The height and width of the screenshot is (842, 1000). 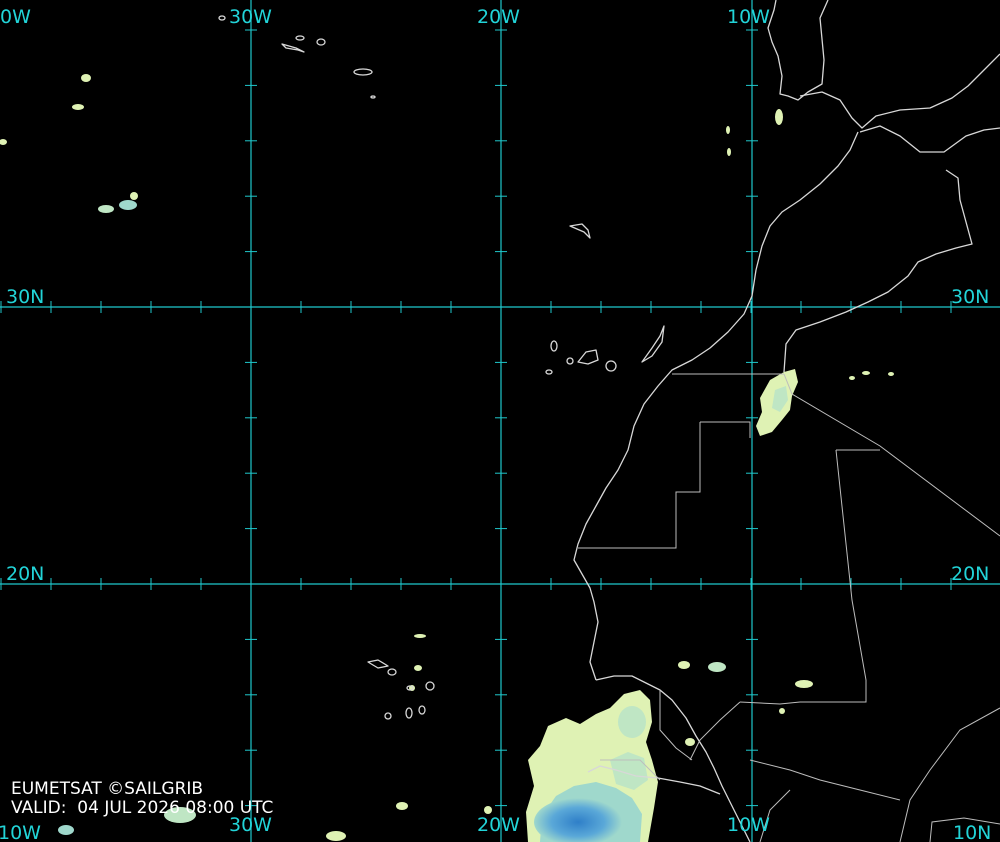 What do you see at coordinates (250, 17) in the screenshot?
I see `lon-label-top-1: 30W` at bounding box center [250, 17].